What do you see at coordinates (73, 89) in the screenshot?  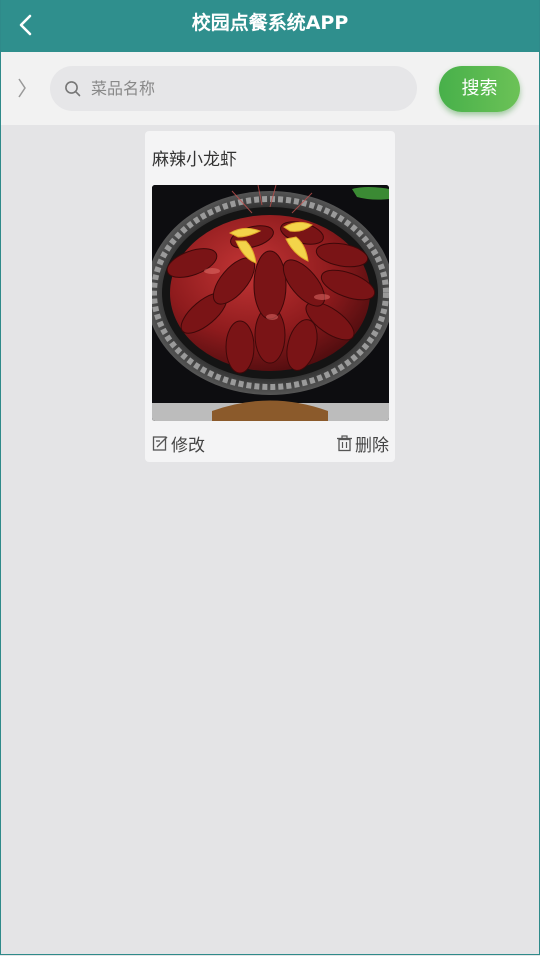 I see `search-icon` at bounding box center [73, 89].